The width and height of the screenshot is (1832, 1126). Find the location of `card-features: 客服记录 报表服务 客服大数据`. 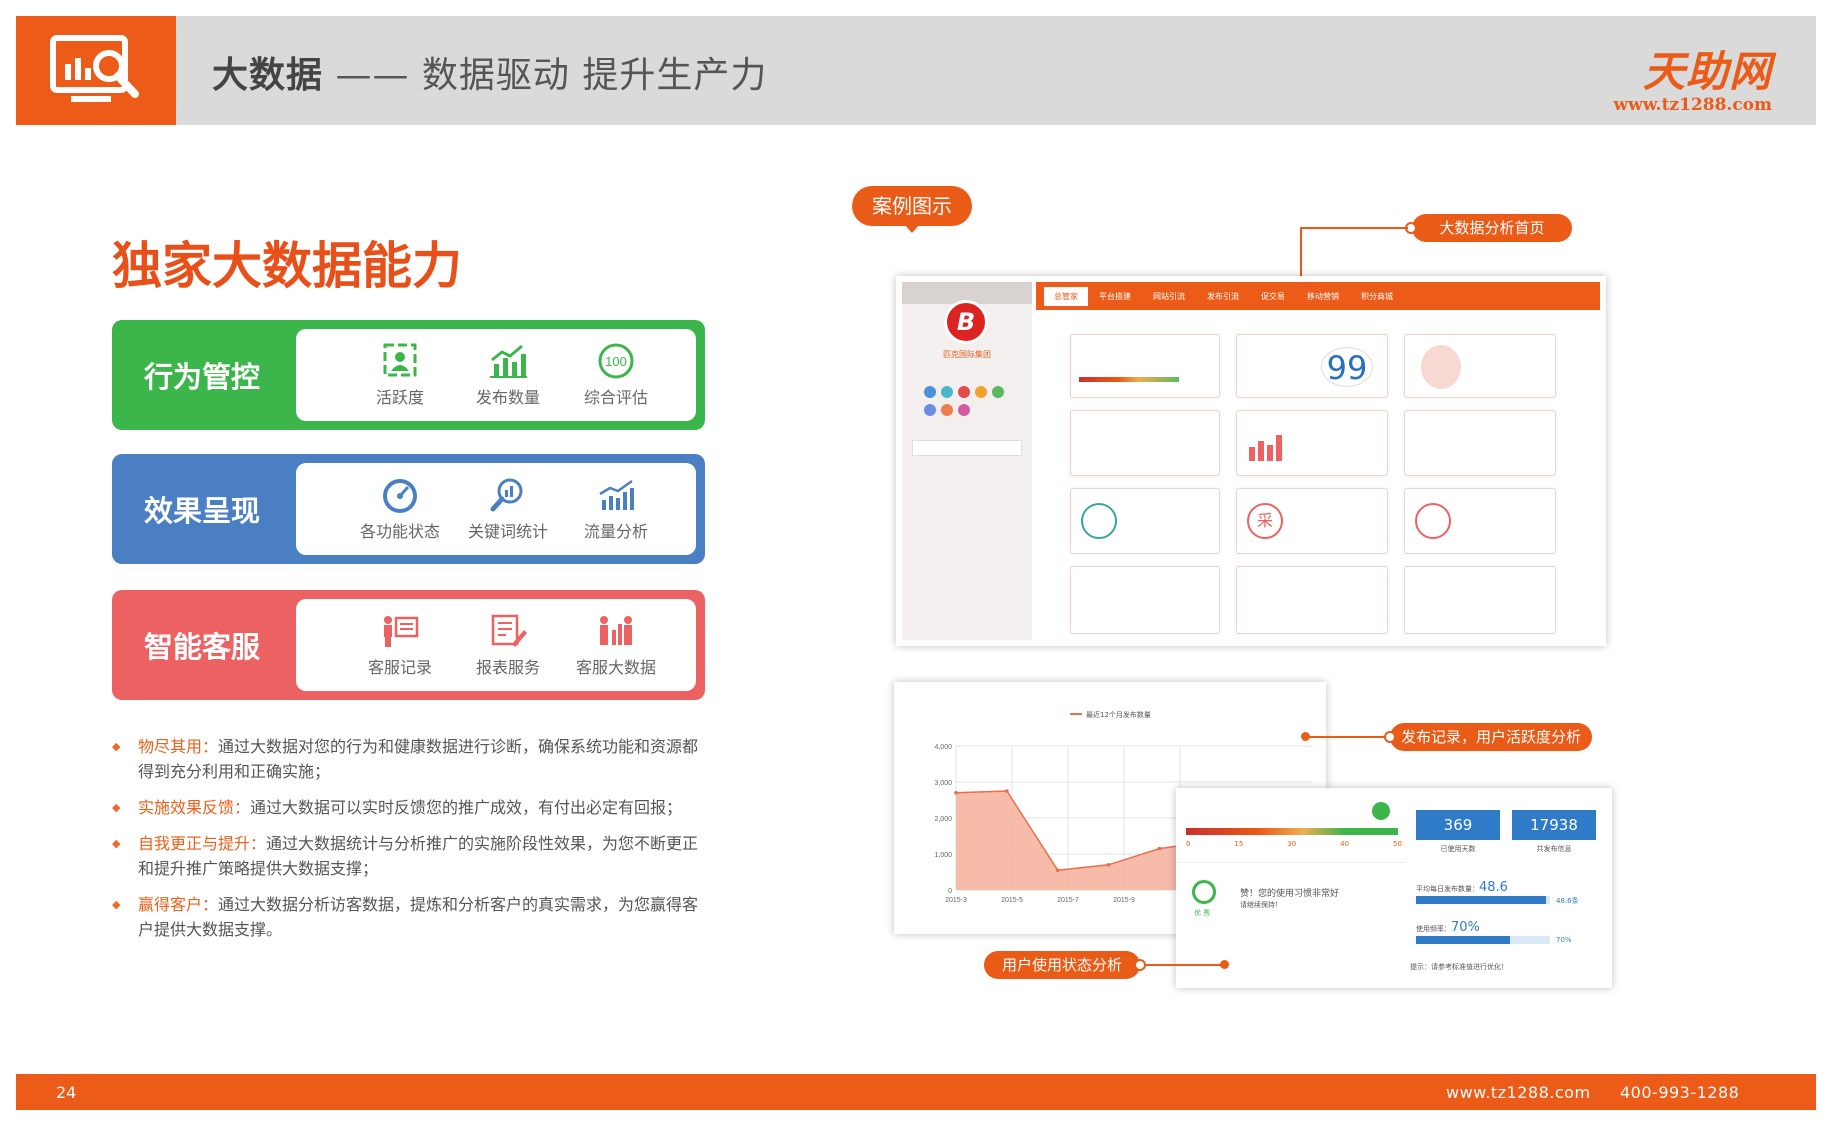

card-features: 客服记录 报表服务 客服大数据 is located at coordinates (496, 645).